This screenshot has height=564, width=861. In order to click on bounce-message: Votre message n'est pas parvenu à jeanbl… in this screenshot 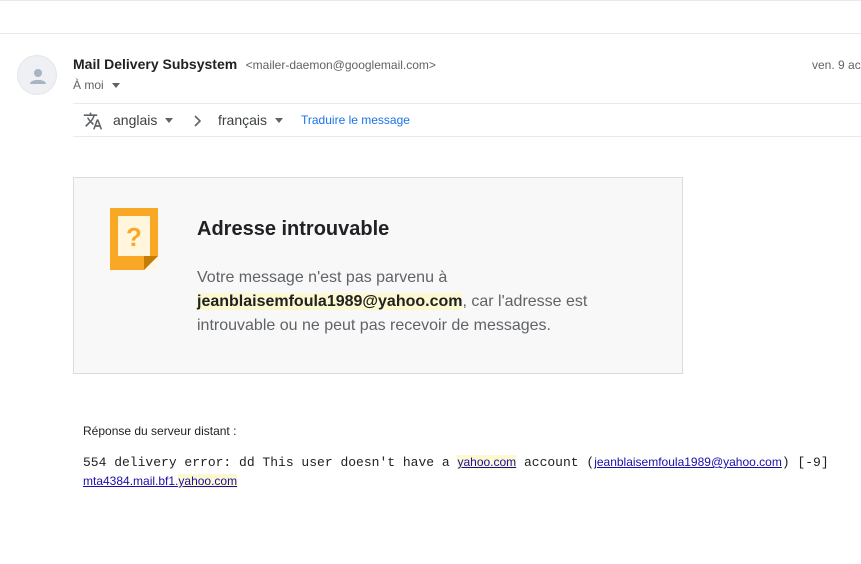, I will do `click(432, 302)`.